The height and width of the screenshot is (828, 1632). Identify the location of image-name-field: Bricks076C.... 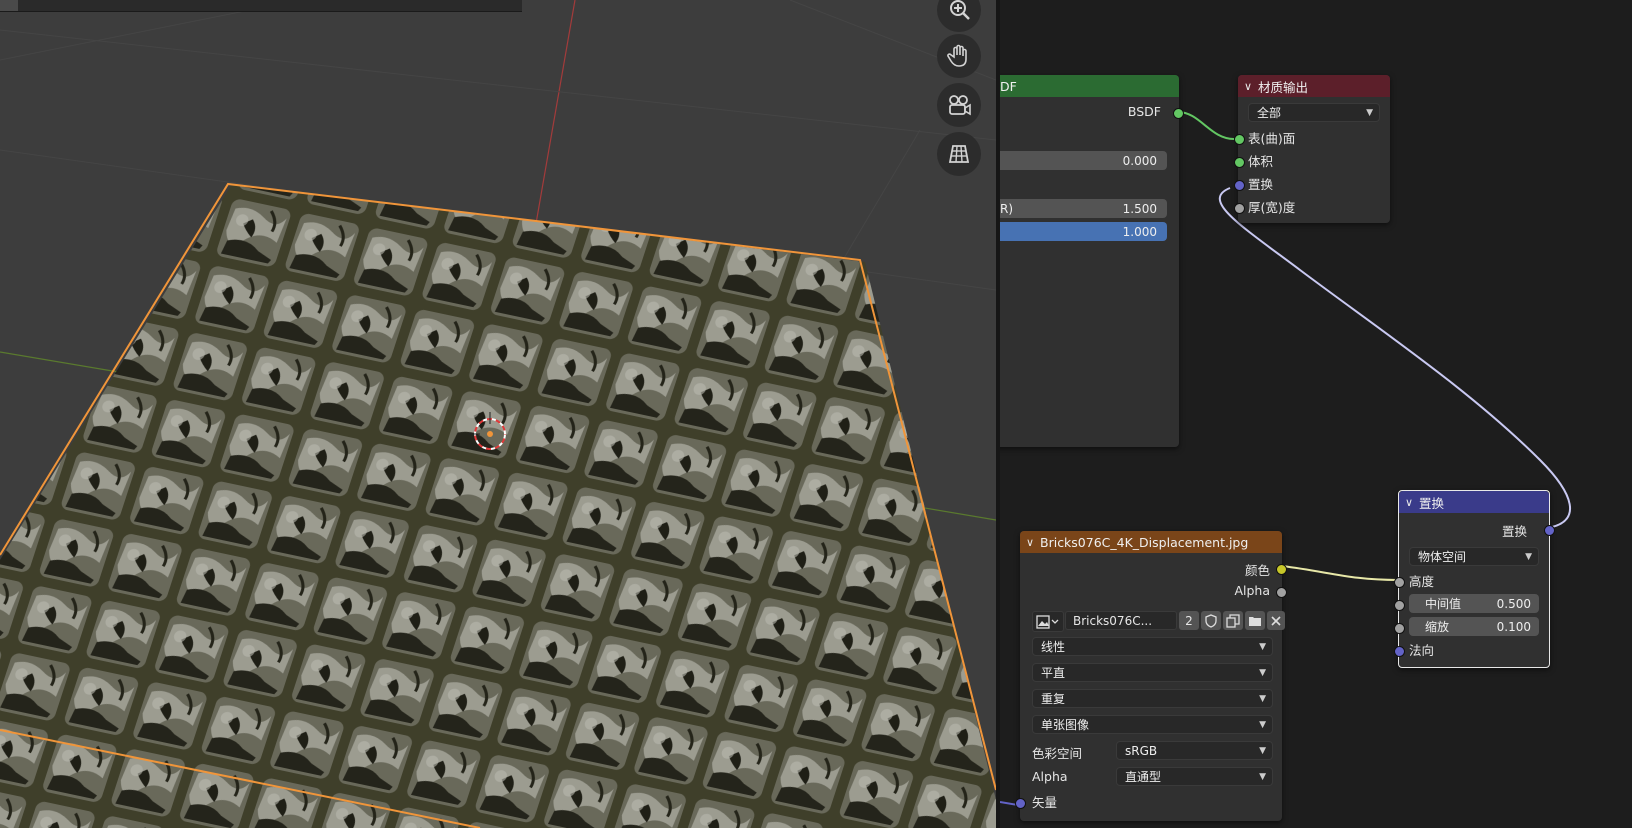
(1121, 620).